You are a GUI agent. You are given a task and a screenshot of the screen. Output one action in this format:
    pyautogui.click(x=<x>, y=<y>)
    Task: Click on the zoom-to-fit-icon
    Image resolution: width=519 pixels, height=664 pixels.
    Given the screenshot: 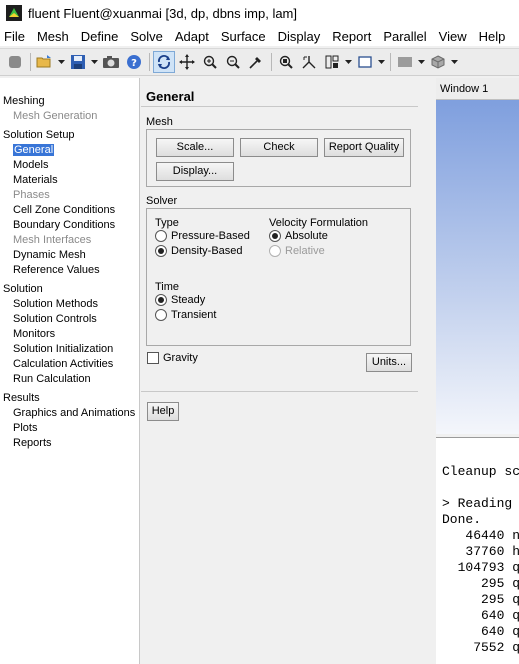 What is the action you would take?
    pyautogui.click(x=286, y=62)
    